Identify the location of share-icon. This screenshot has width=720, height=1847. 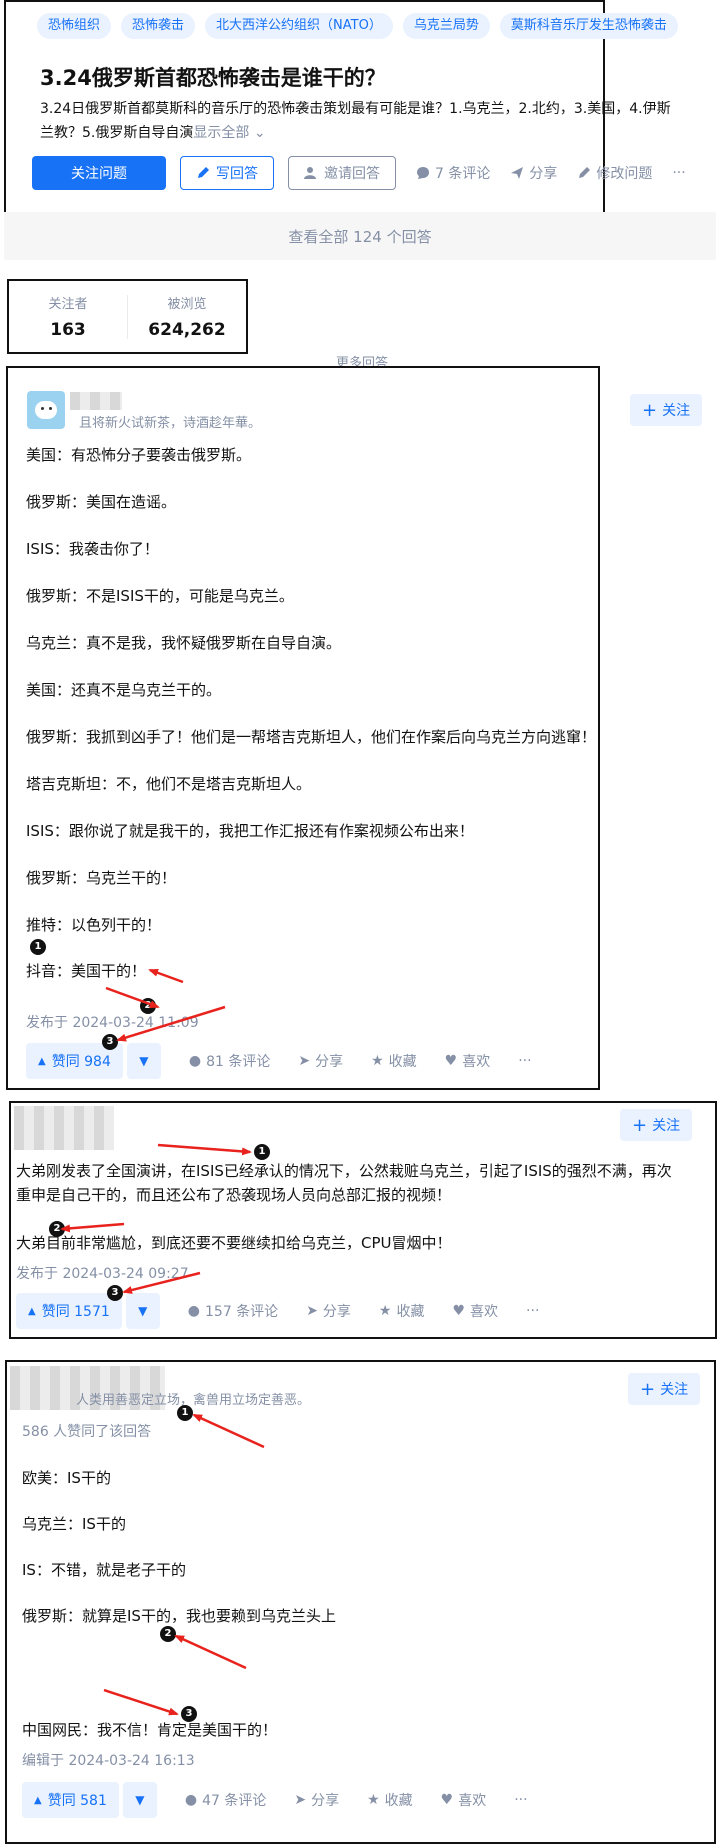
(517, 173).